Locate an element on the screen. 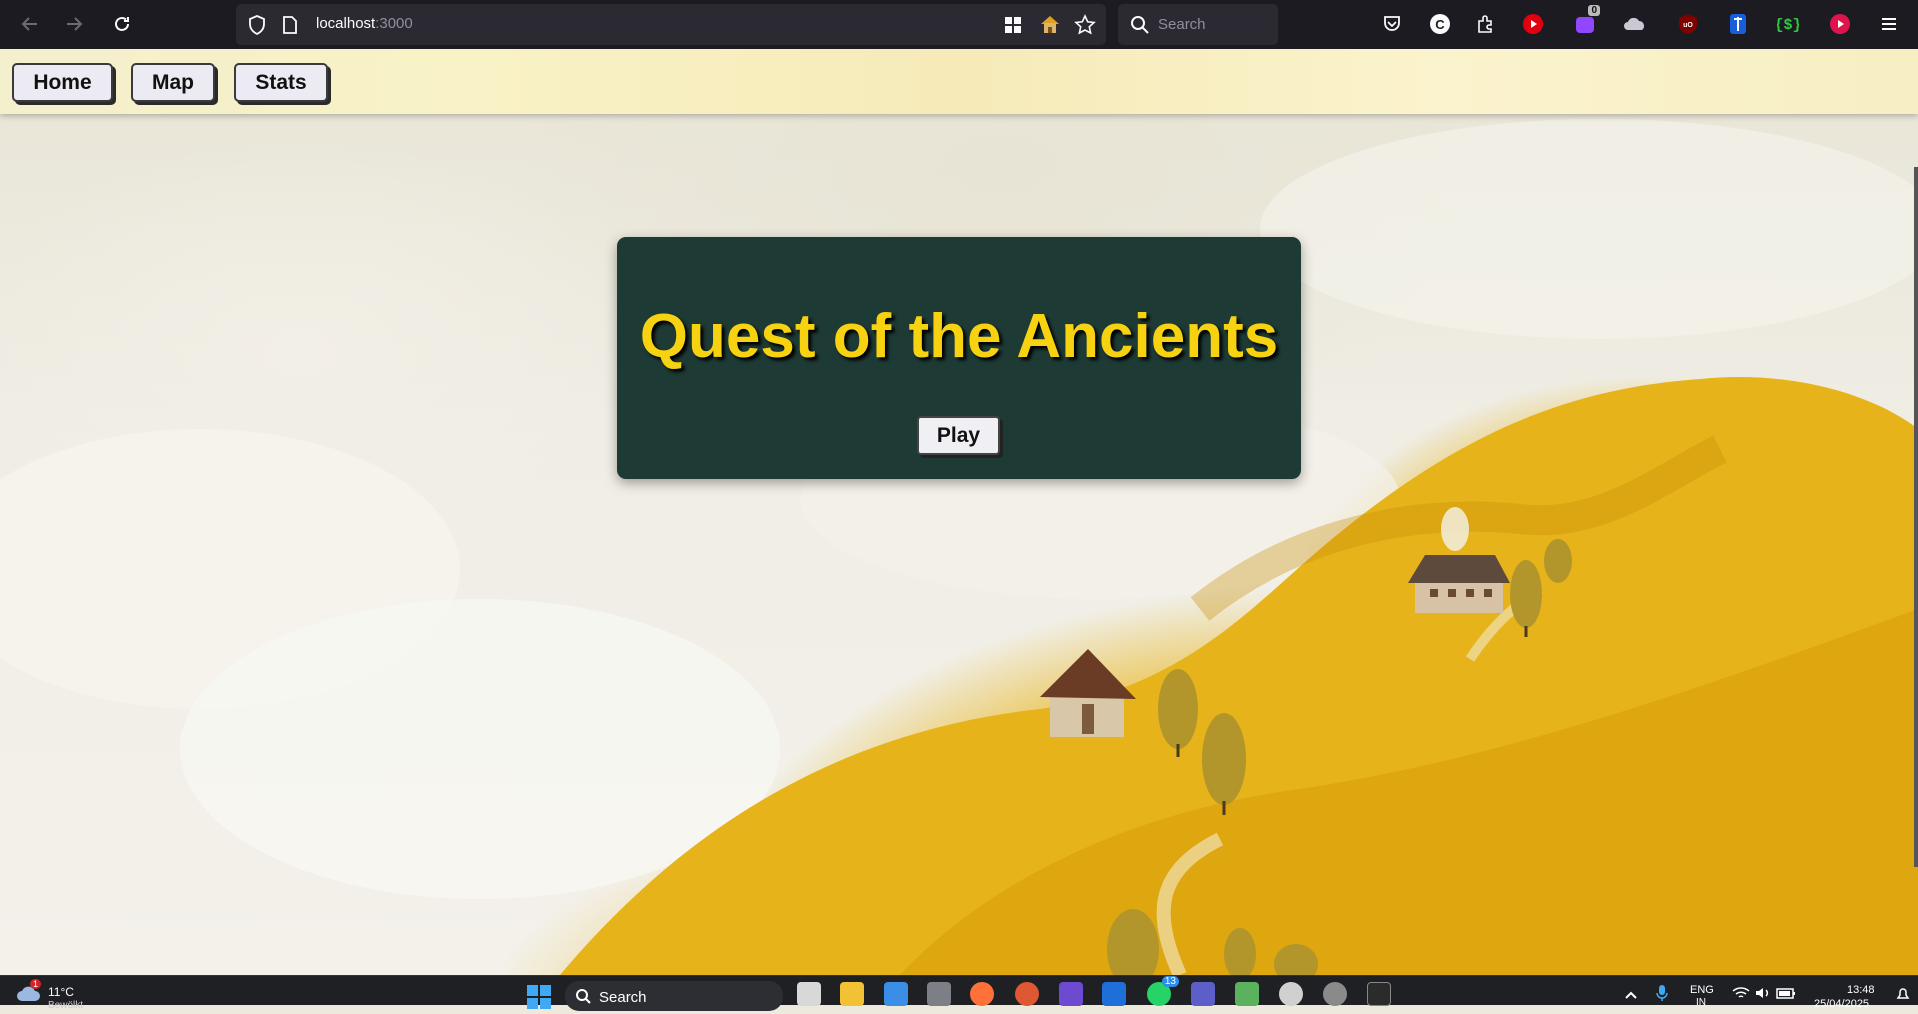 This screenshot has width=1918, height=1014. extension-c-icon: C is located at coordinates (1440, 24).